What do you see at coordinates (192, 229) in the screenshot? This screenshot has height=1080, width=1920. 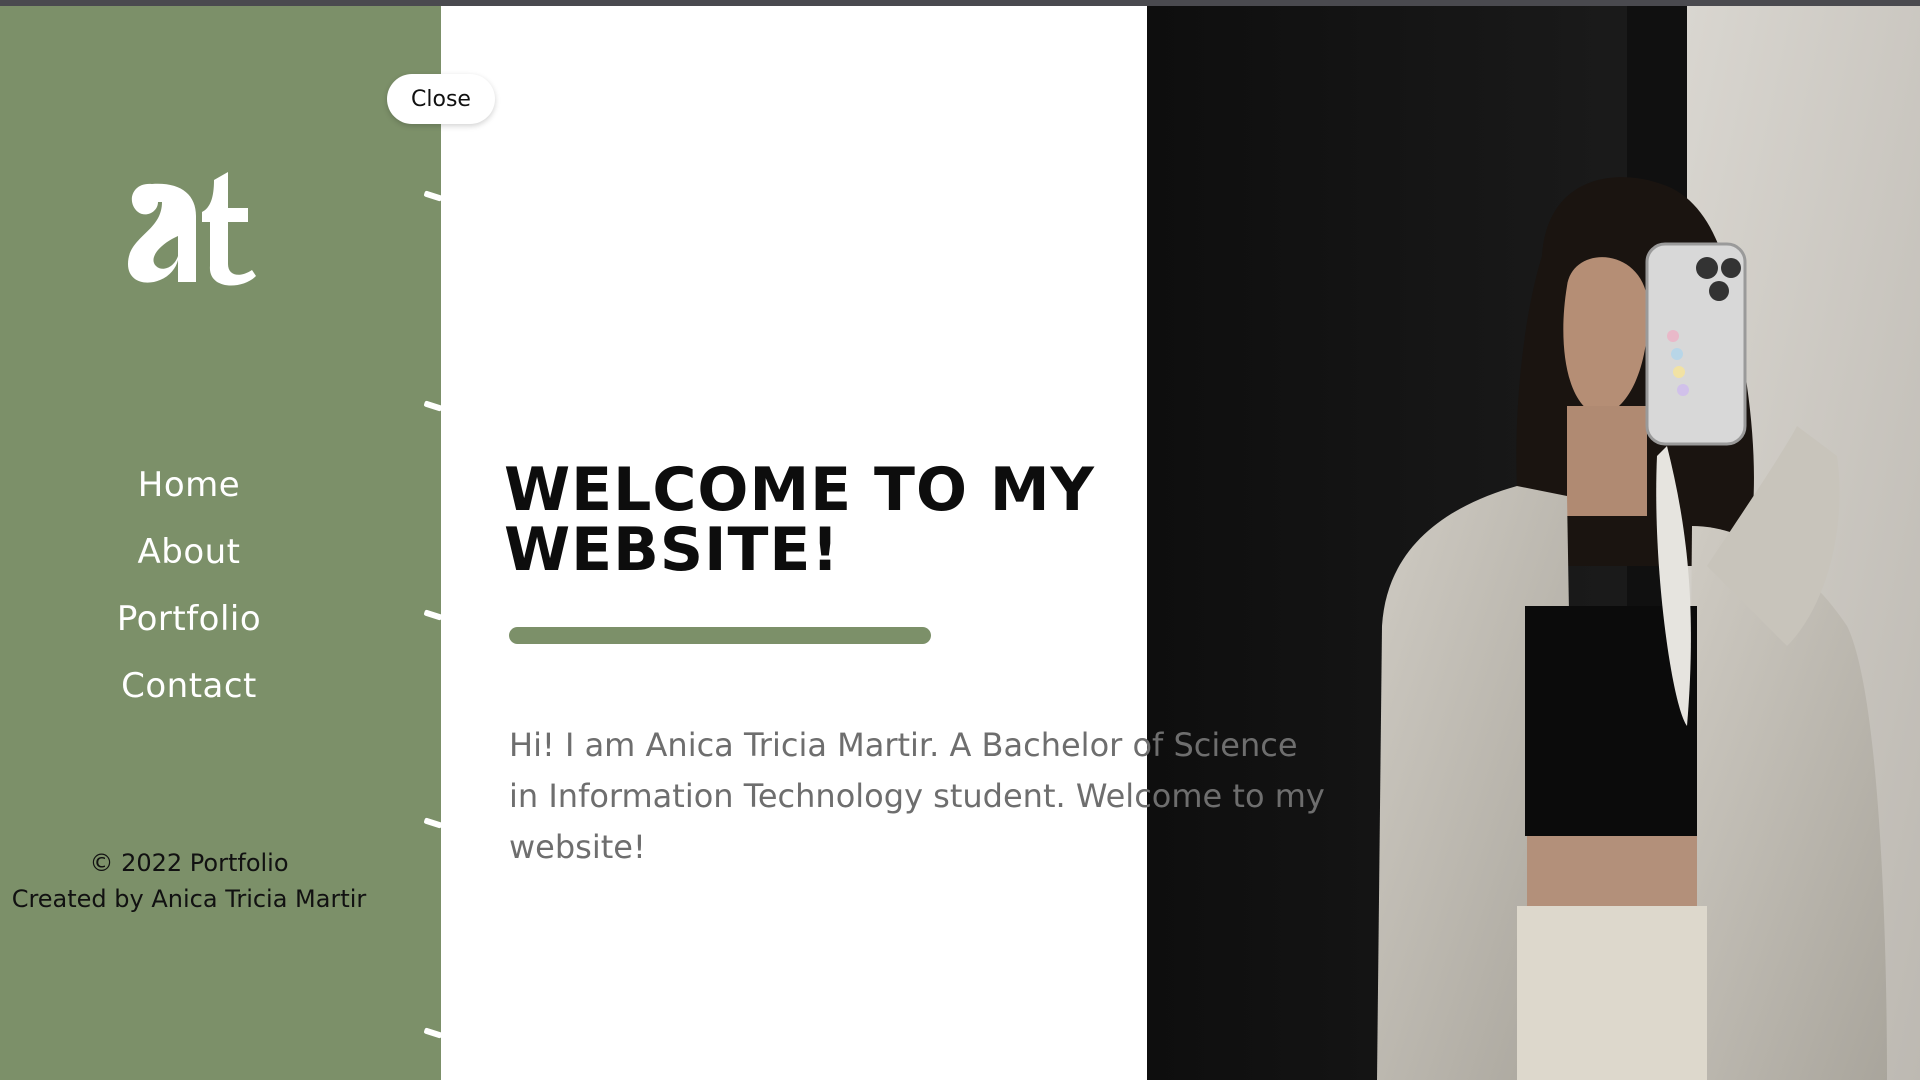 I see `logo-mark-icon` at bounding box center [192, 229].